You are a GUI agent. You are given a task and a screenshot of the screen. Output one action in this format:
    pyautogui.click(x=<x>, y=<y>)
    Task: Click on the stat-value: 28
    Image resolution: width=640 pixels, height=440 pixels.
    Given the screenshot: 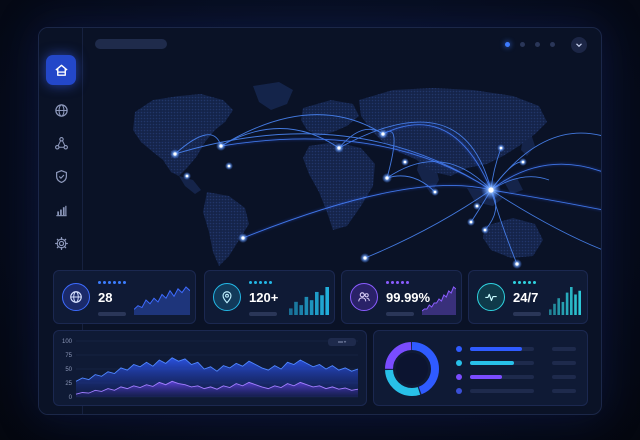 What is the action you would take?
    pyautogui.click(x=105, y=297)
    